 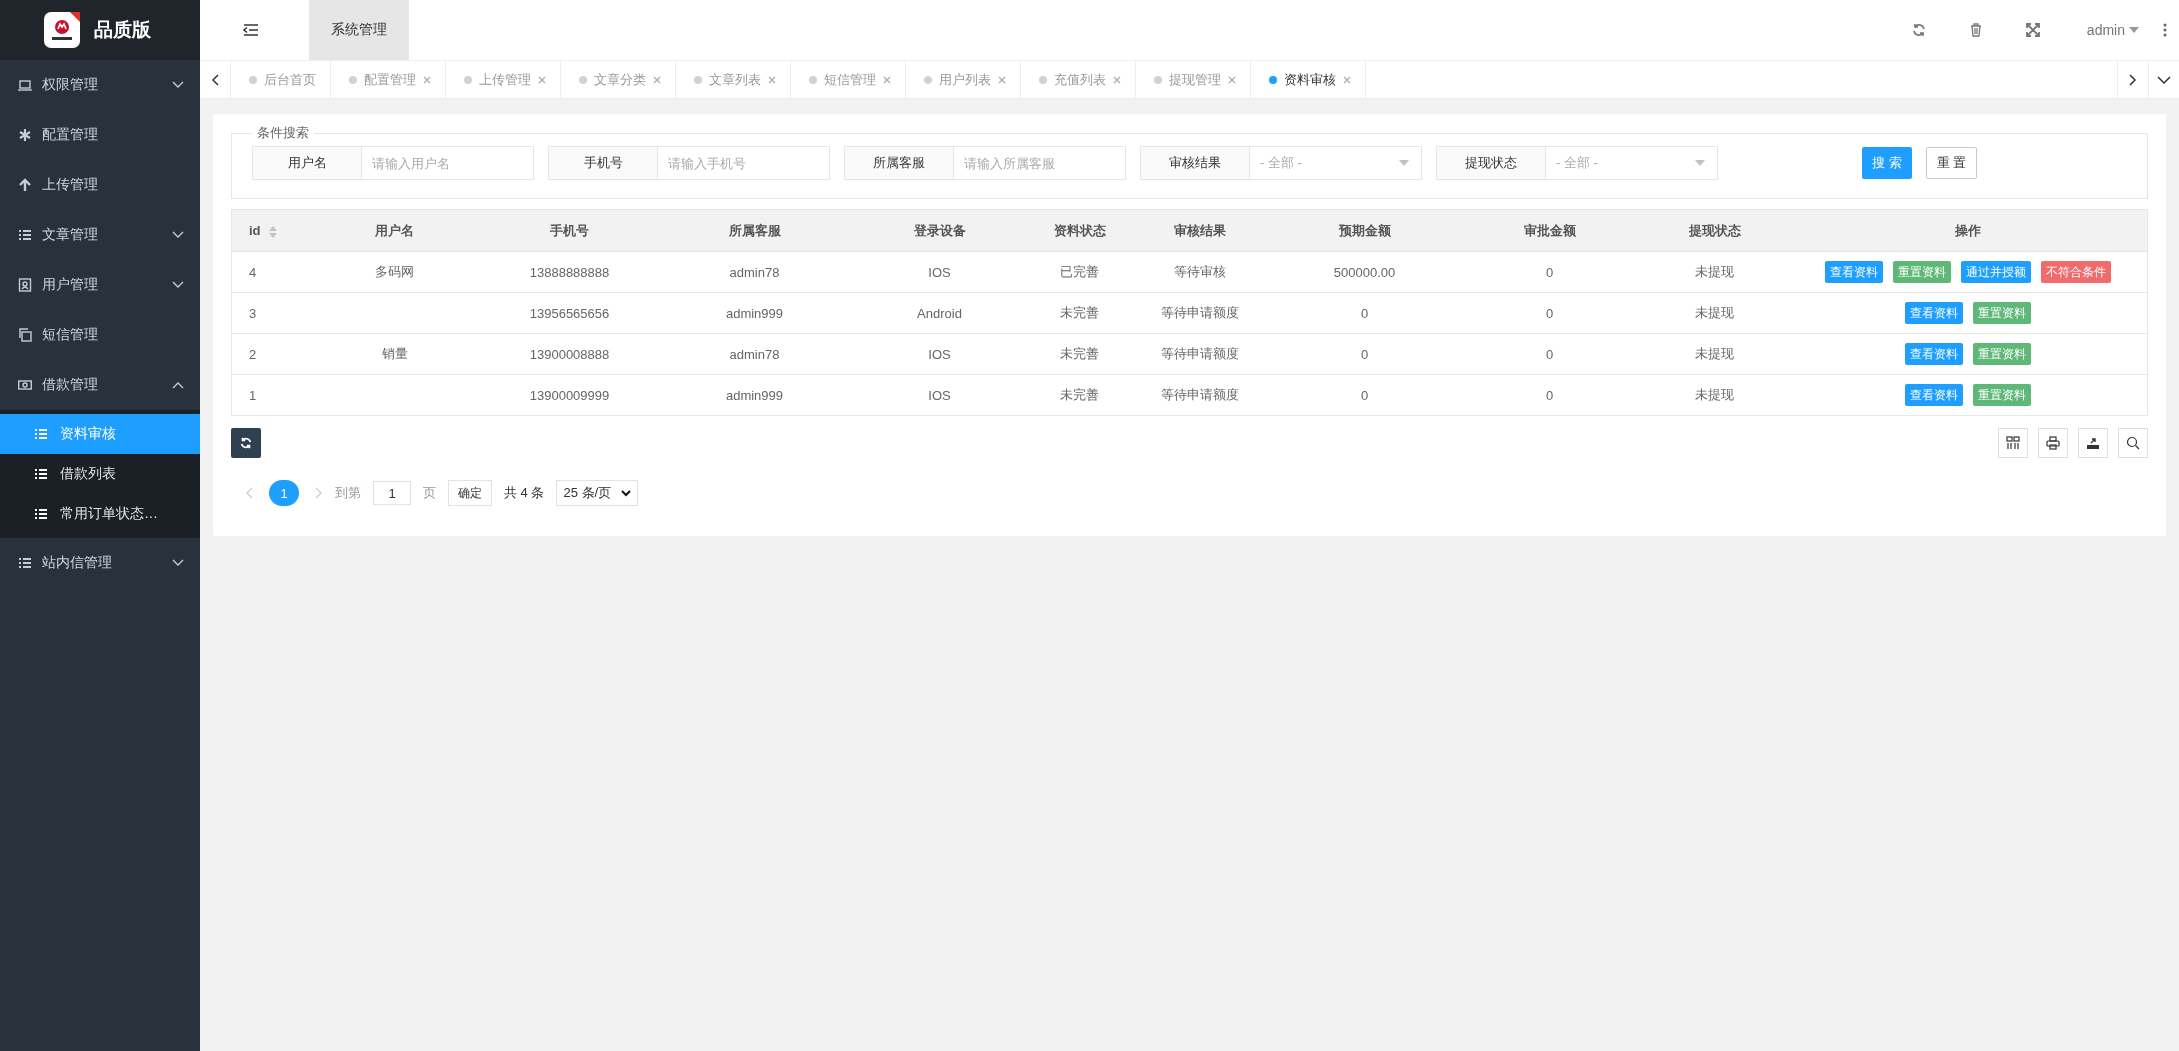 What do you see at coordinates (569, 272) in the screenshot?
I see `table-cell: 13888888888` at bounding box center [569, 272].